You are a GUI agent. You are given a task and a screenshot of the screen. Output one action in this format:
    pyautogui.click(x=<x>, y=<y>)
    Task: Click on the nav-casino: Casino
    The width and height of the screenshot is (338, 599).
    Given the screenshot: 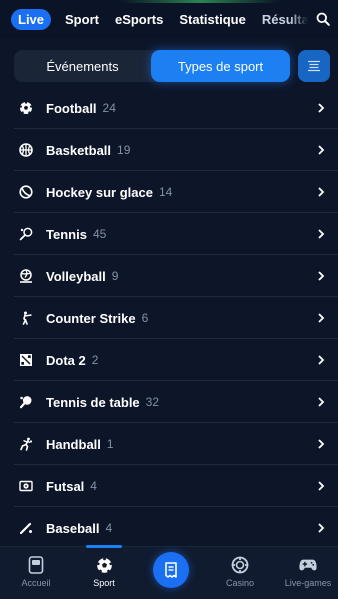 What is the action you would take?
    pyautogui.click(x=240, y=573)
    